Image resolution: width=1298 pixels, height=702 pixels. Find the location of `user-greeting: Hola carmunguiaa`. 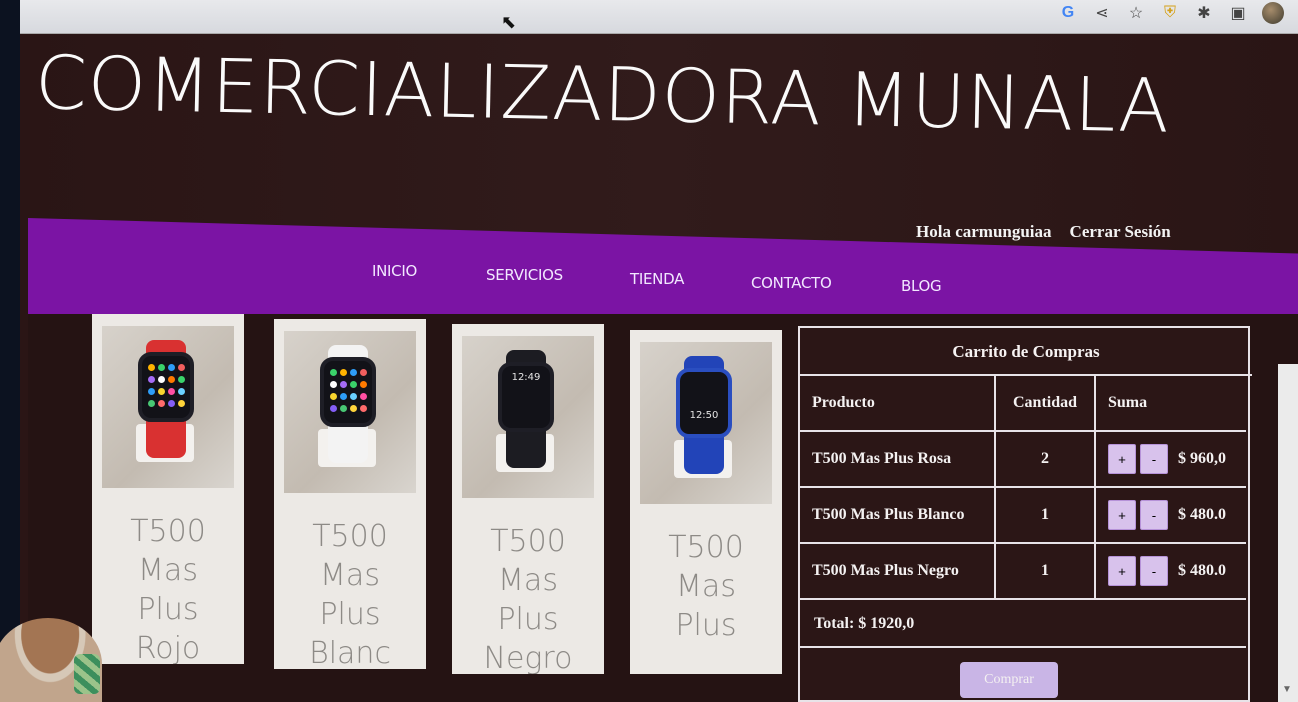

user-greeting: Hola carmunguiaa is located at coordinates (984, 231).